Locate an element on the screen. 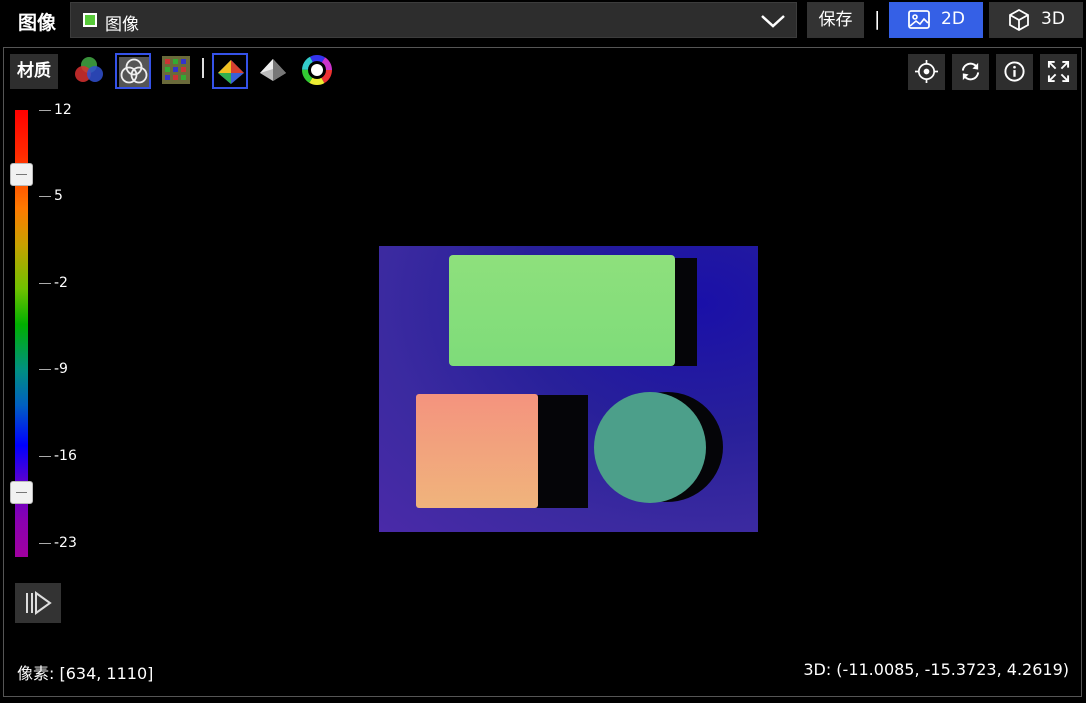  colorbar-tick: -23 is located at coordinates (58, 543).